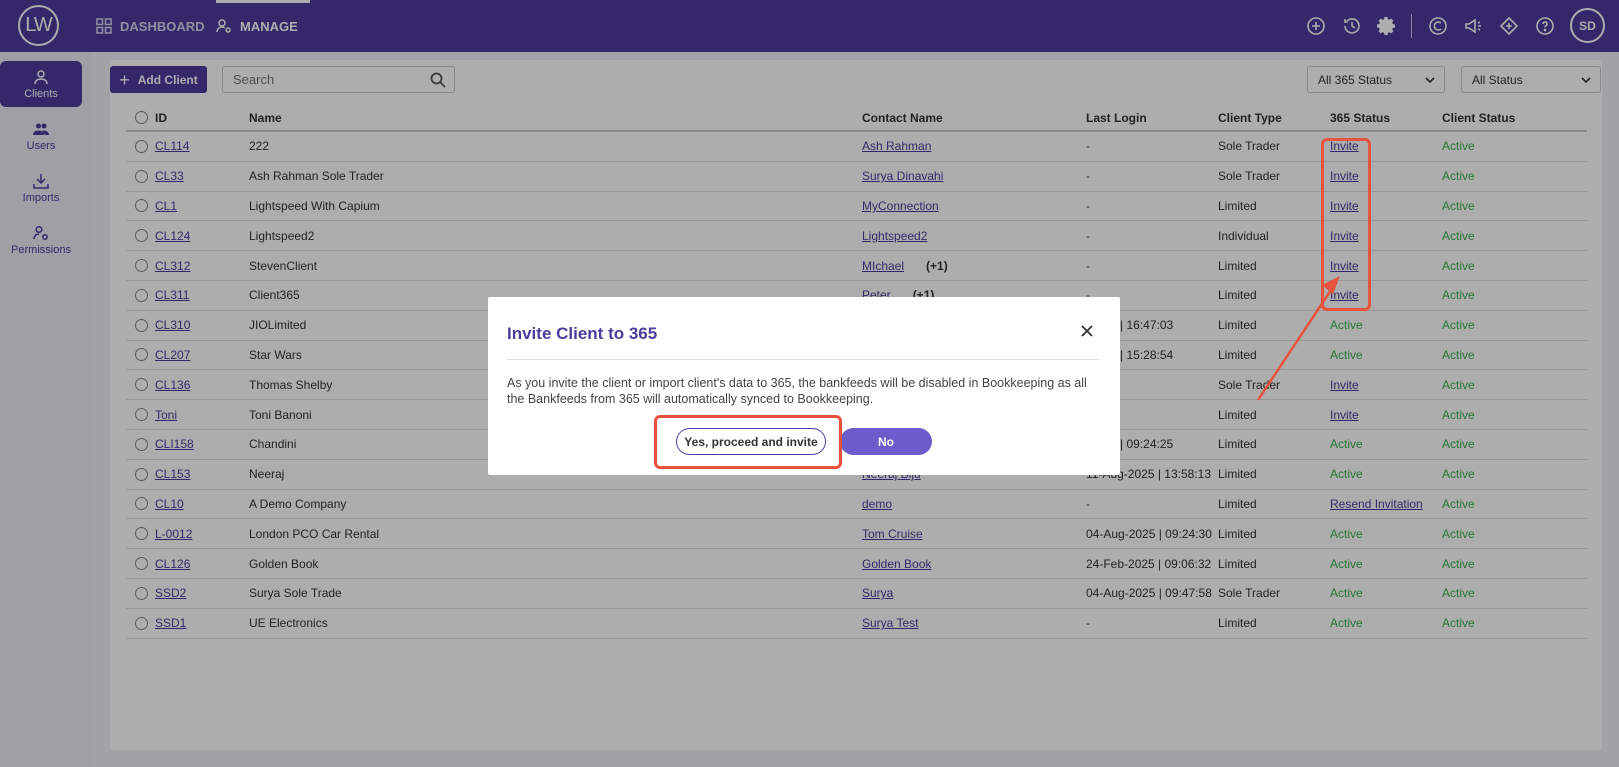 The height and width of the screenshot is (767, 1619). I want to click on annotation-highlight-invite-column, so click(1346, 224).